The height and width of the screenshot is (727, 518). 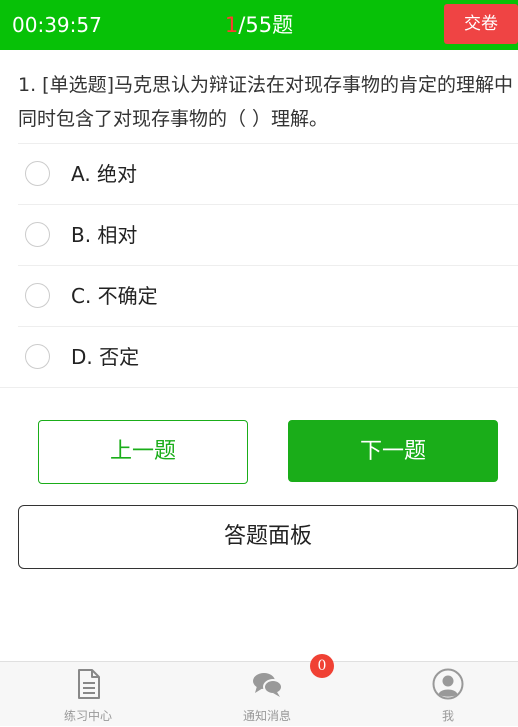 I want to click on notification-badge: 0, so click(x=322, y=666).